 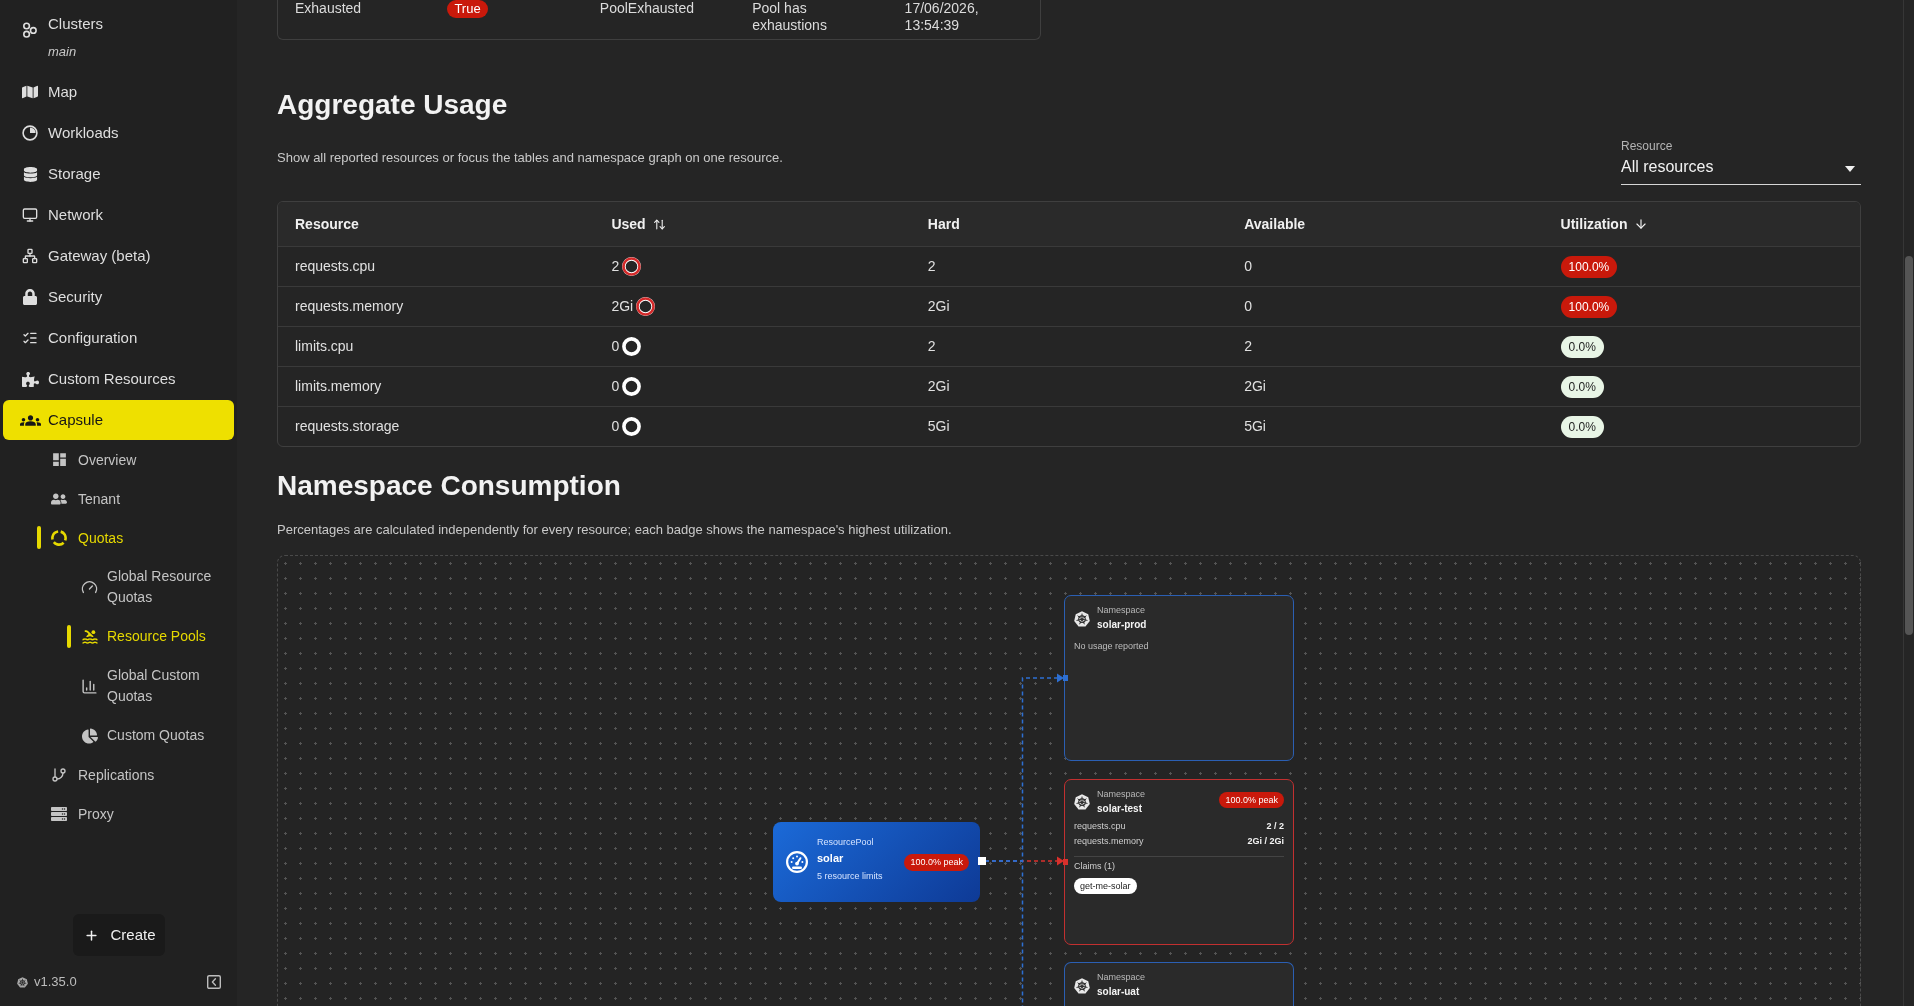 What do you see at coordinates (324, 346) in the screenshot?
I see `table-cell-text: limits.cpu` at bounding box center [324, 346].